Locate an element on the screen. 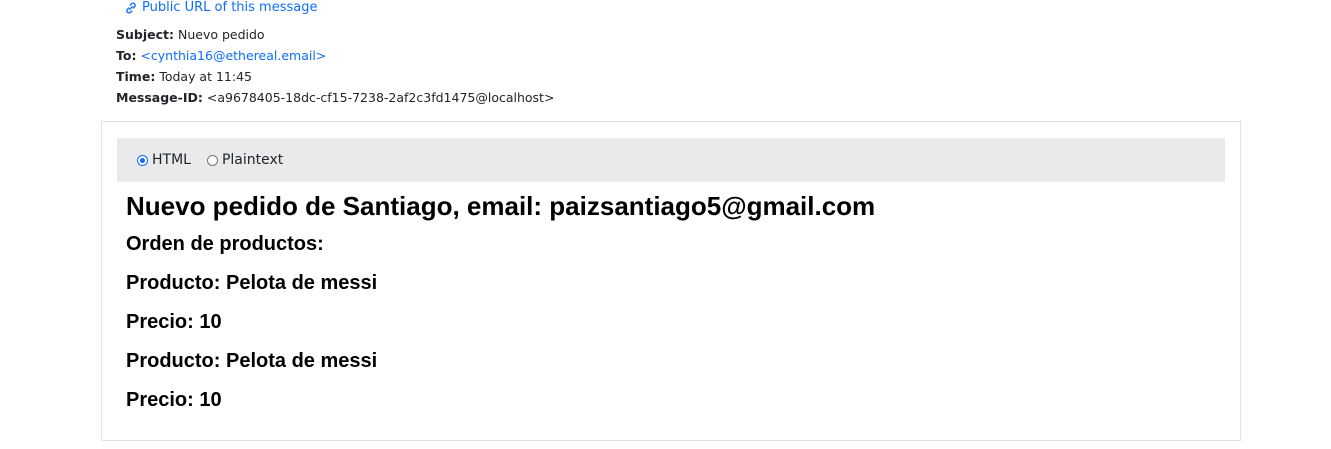 Image resolution: width=1331 pixels, height=449 pixels. to-address-link: <cynthia16@ethereal.email> is located at coordinates (233, 55).